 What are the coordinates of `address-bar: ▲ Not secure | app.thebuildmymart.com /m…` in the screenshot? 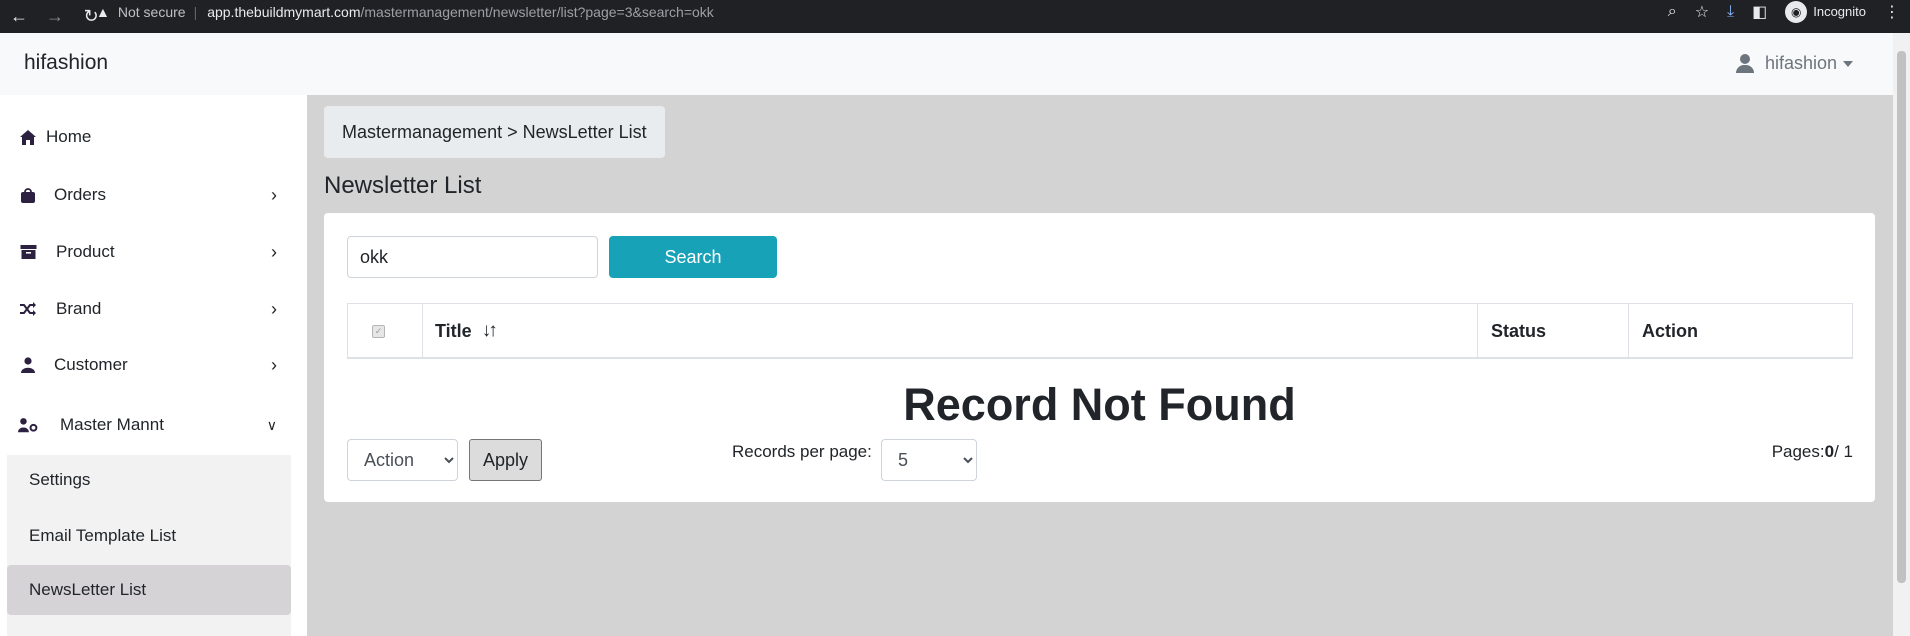 It's located at (405, 11).